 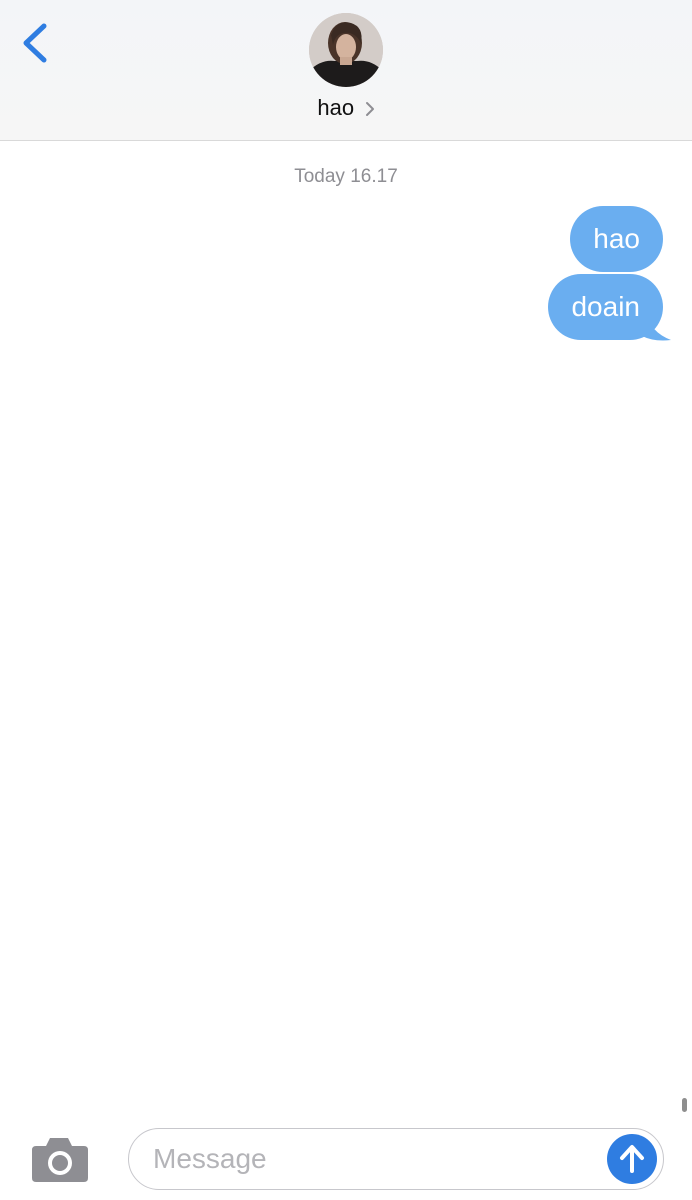 I want to click on chevron-right-icon, so click(x=369, y=108).